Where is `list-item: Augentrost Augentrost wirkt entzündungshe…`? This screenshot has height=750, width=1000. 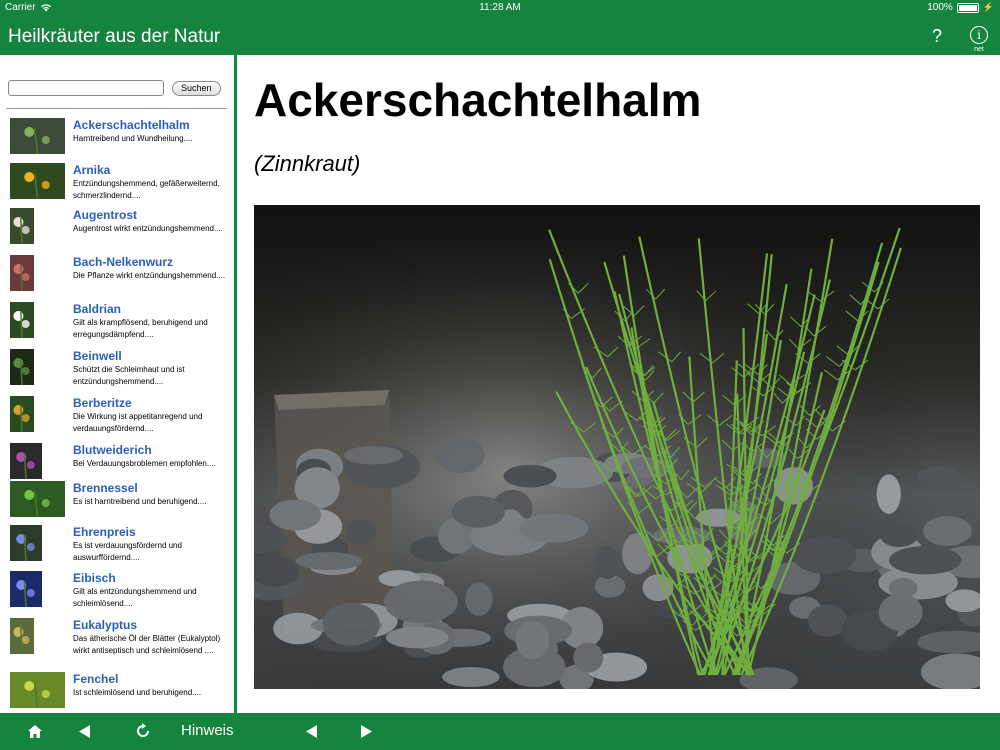 list-item: Augentrost Augentrost wirkt entzündungshe… is located at coordinates (121, 226).